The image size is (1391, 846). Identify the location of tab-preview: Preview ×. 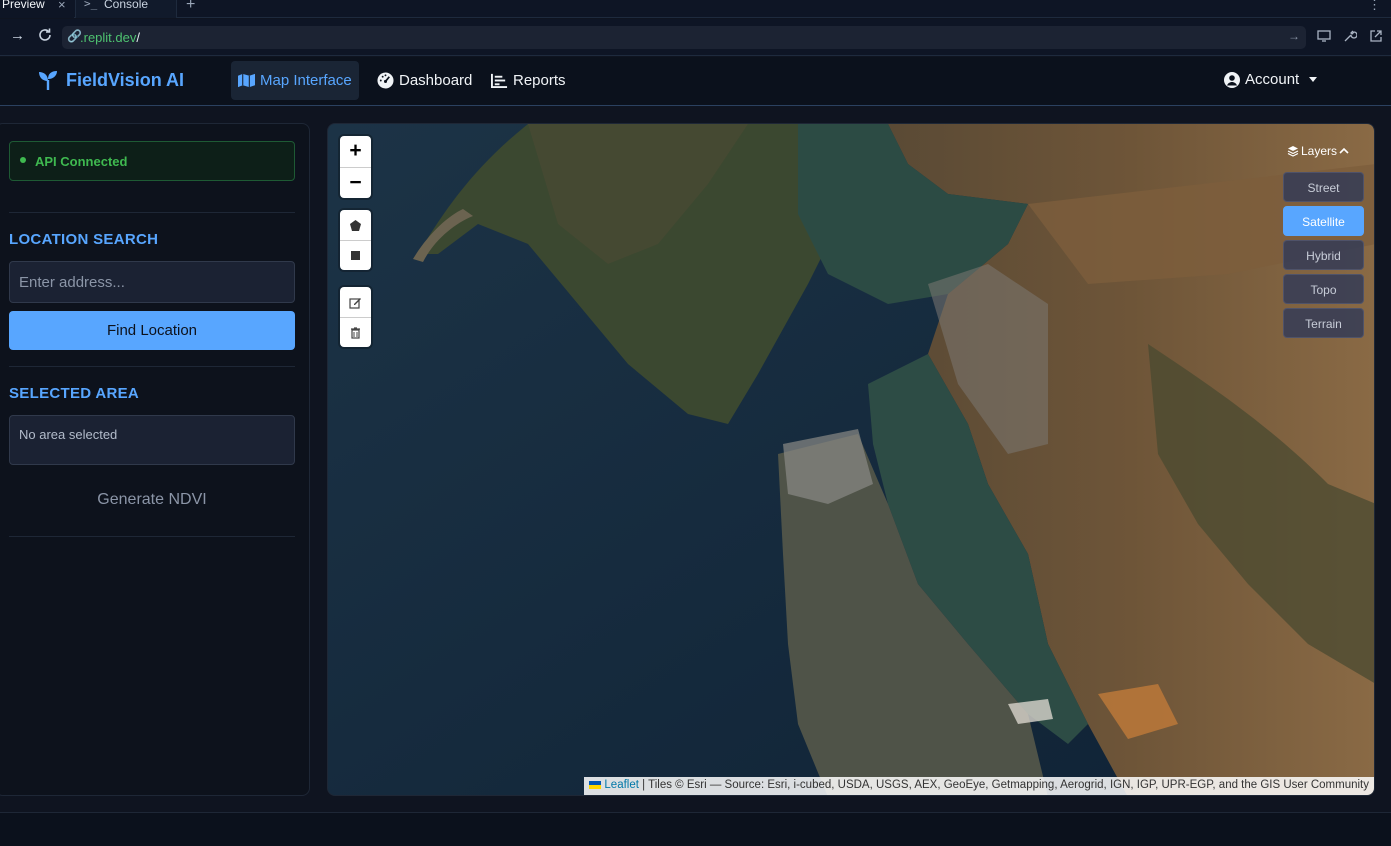
(37, 9).